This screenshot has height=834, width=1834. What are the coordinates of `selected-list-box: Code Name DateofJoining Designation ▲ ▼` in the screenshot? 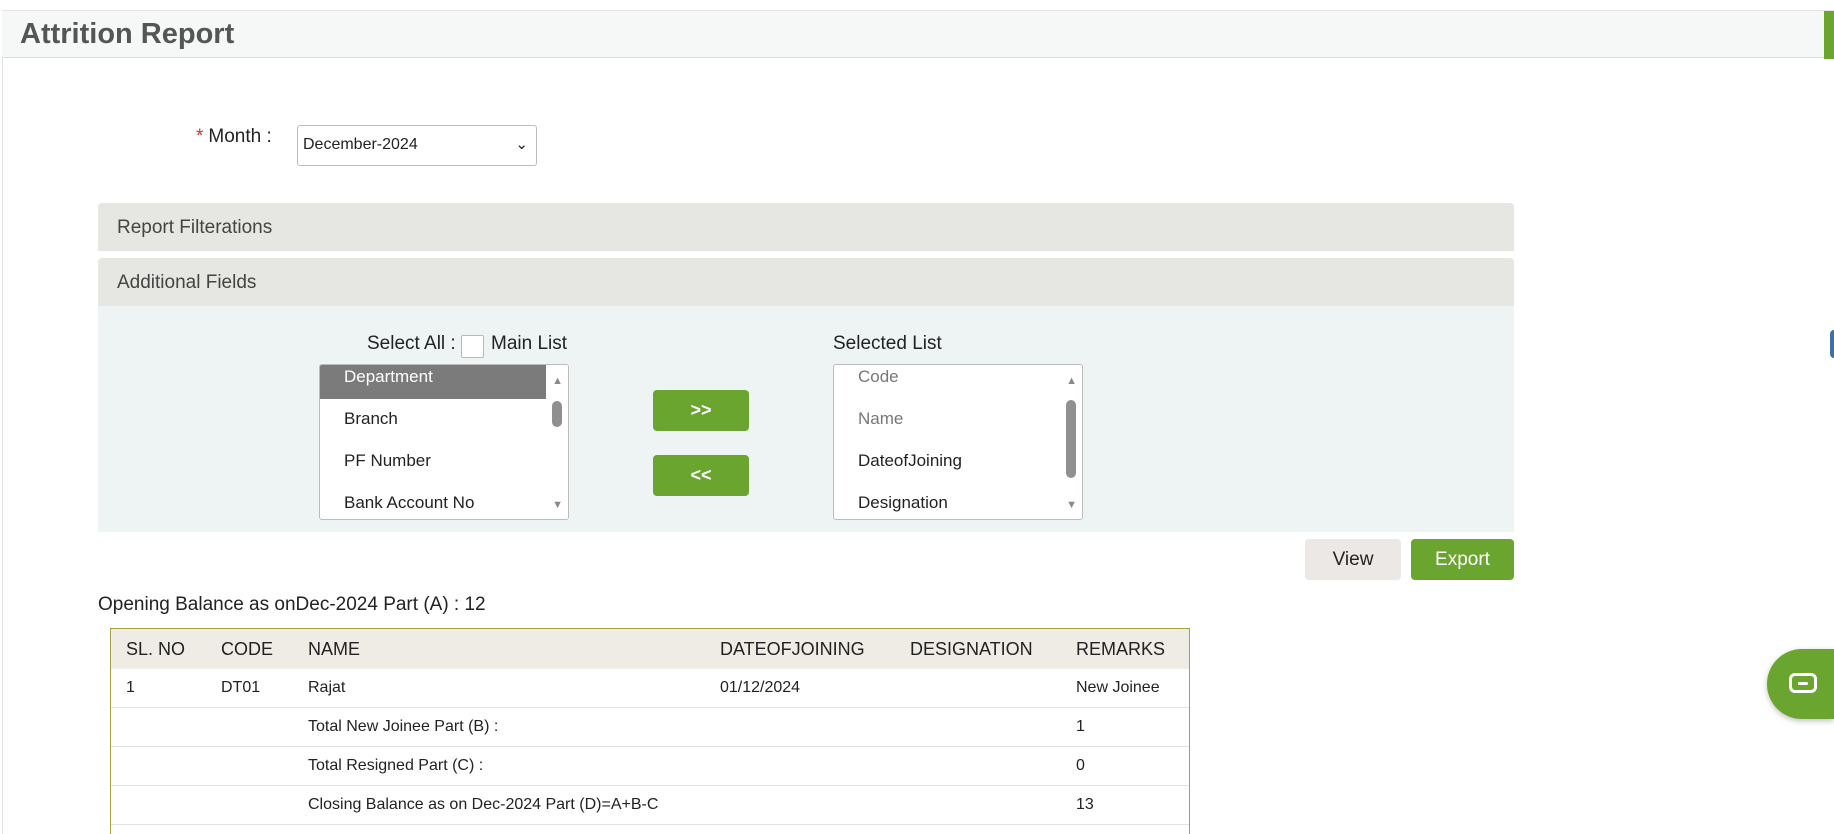 It's located at (958, 442).